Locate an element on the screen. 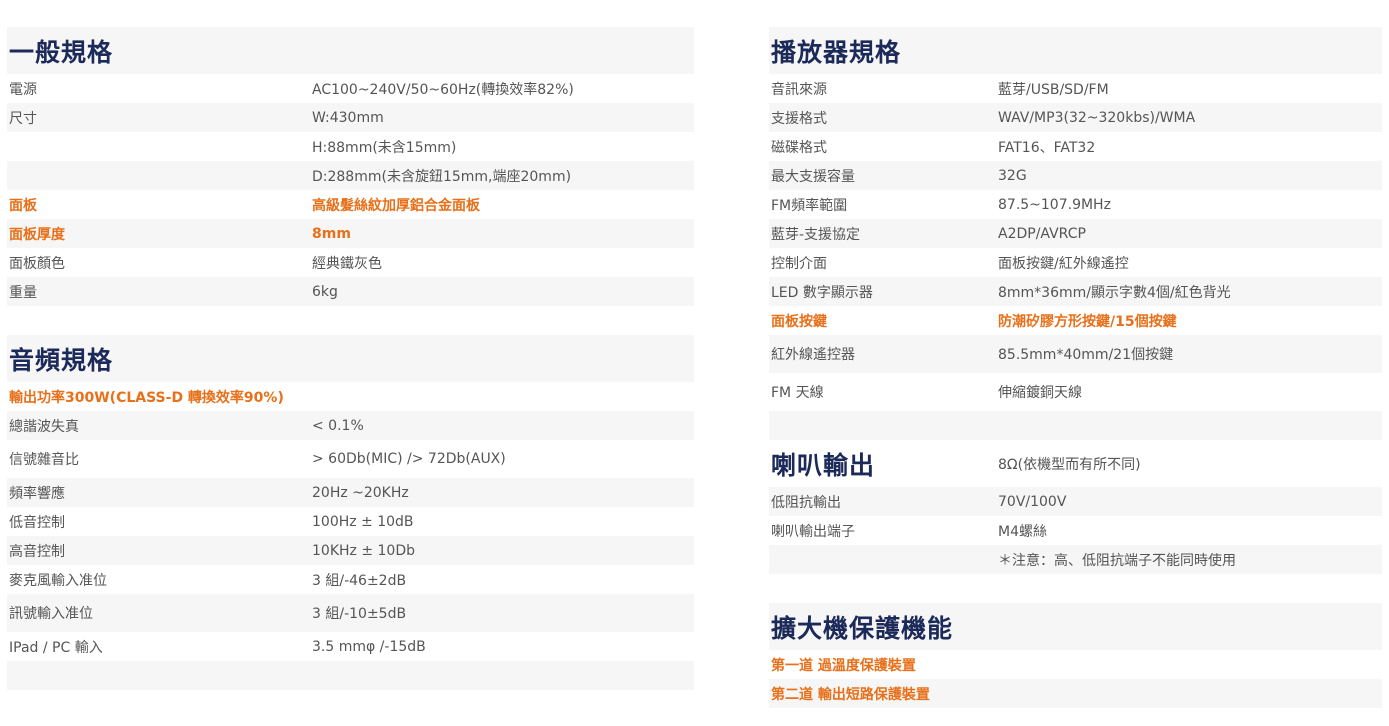 The width and height of the screenshot is (1389, 726). spec-row-panel-color: 面板顏色 經典鐵灰色 is located at coordinates (350, 262).